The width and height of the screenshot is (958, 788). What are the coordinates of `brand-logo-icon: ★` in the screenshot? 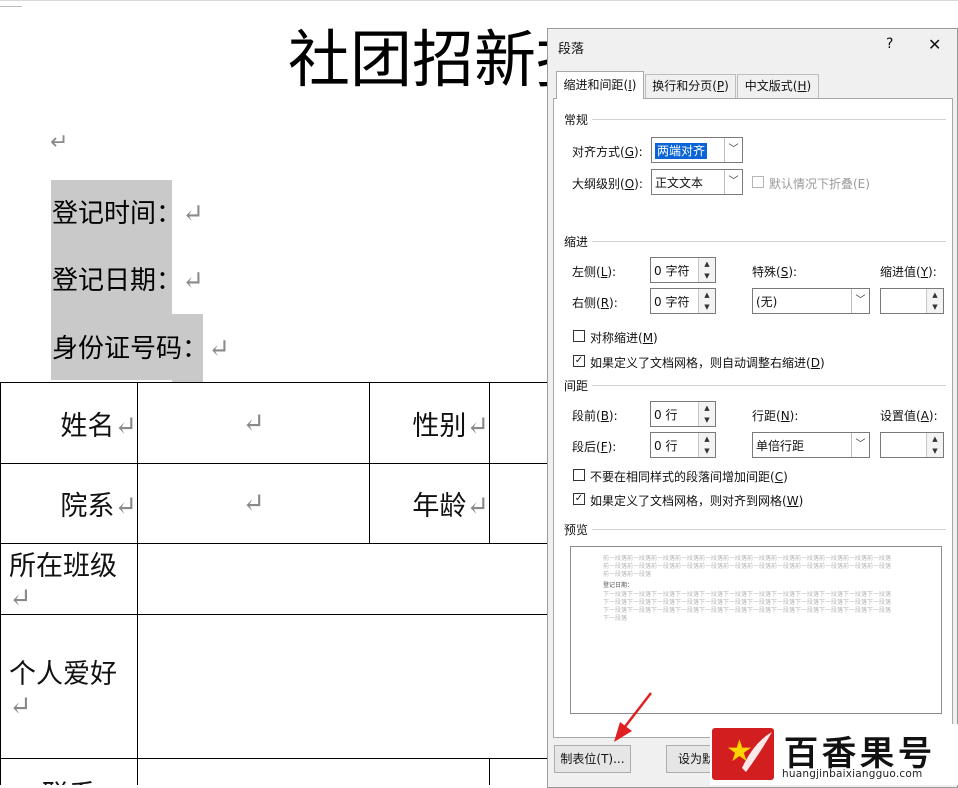 It's located at (743, 754).